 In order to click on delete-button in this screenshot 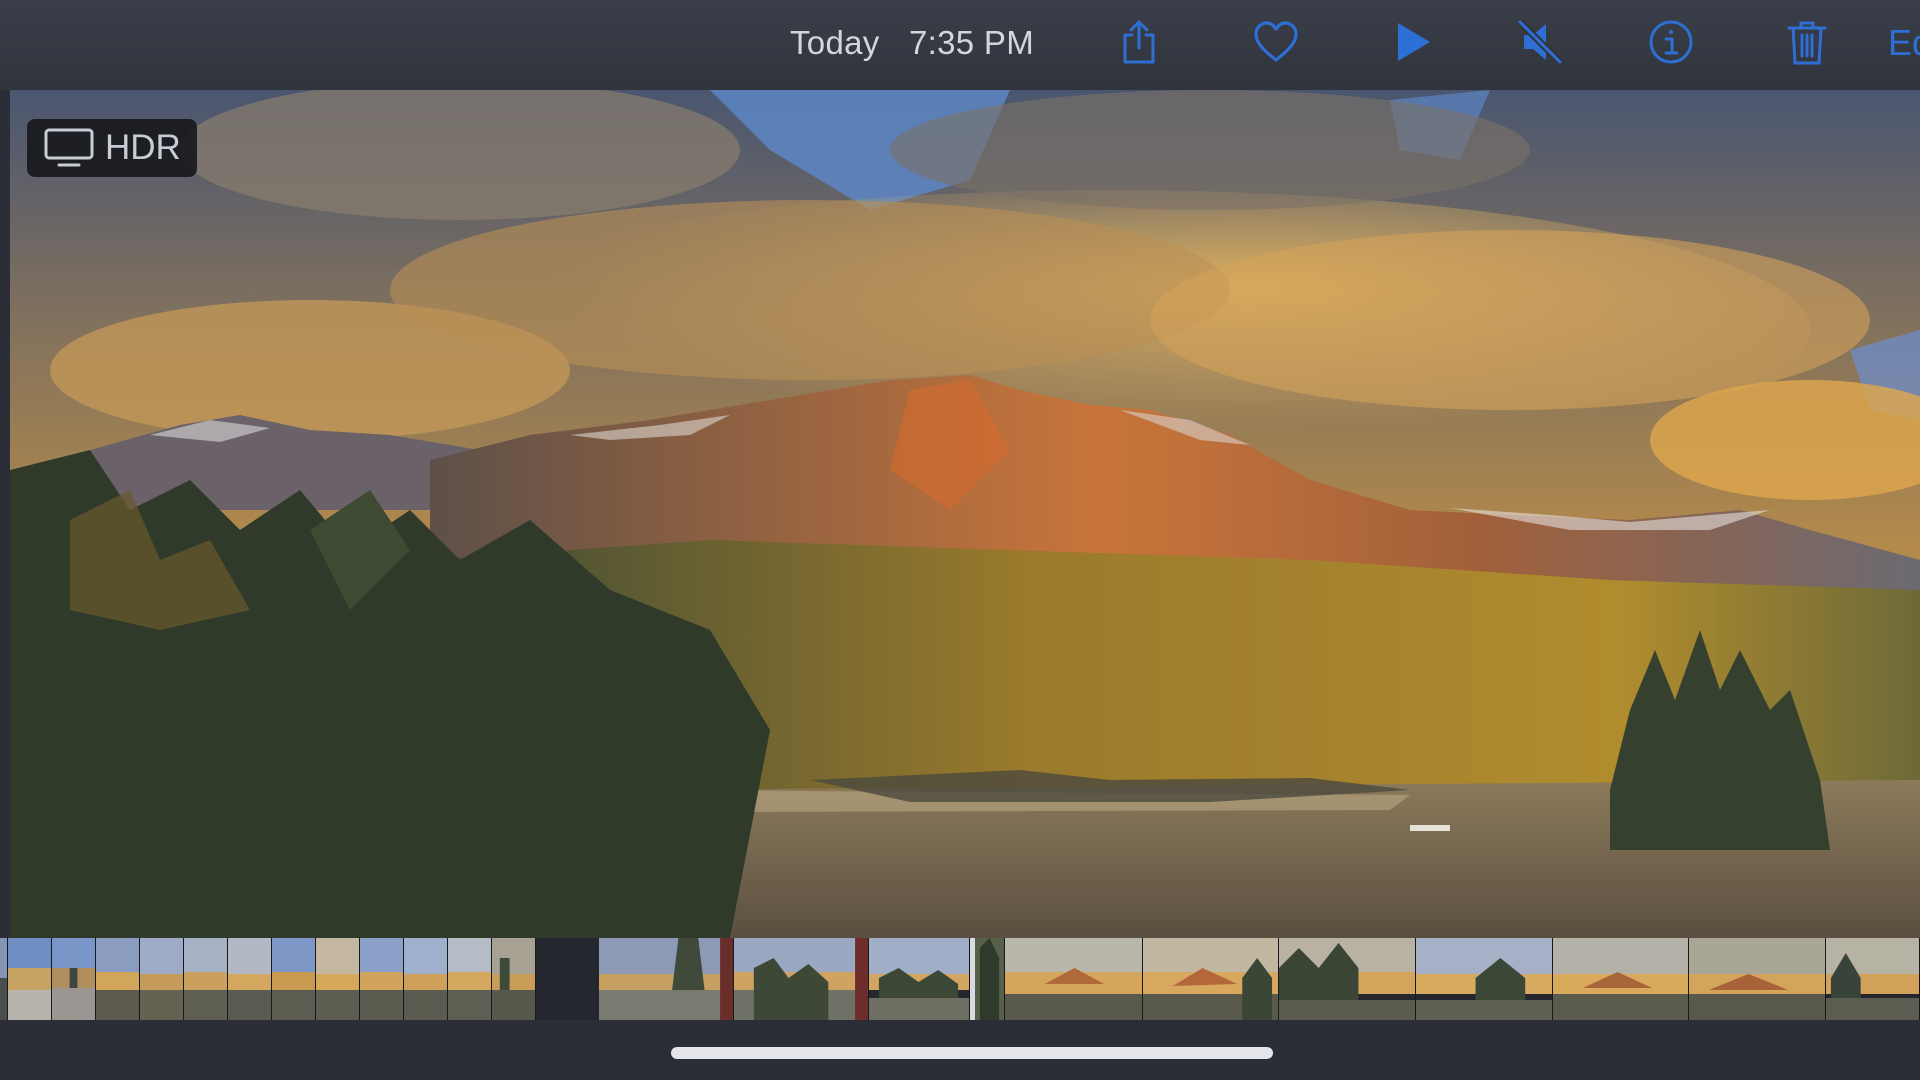, I will do `click(1807, 42)`.